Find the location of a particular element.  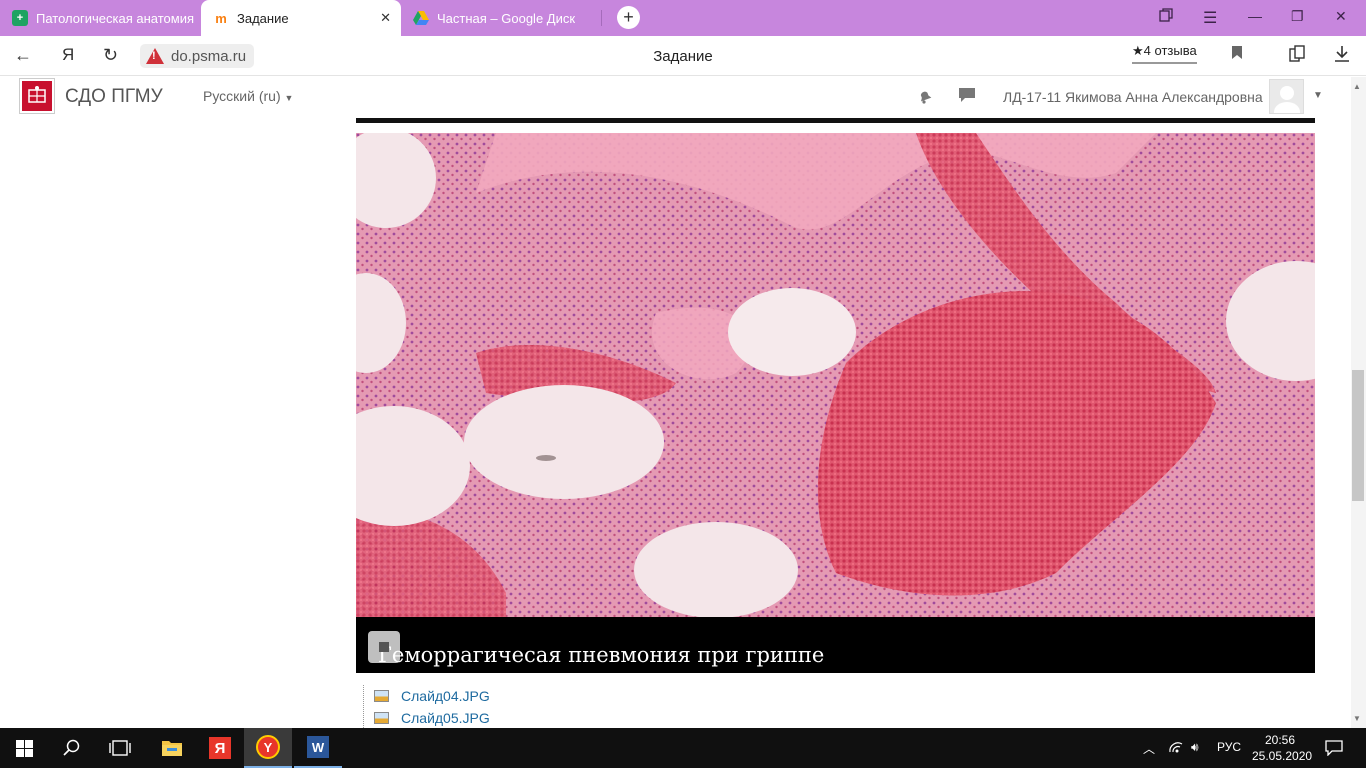

scroll-down-icon: ▼ is located at coordinates (1357, 718).